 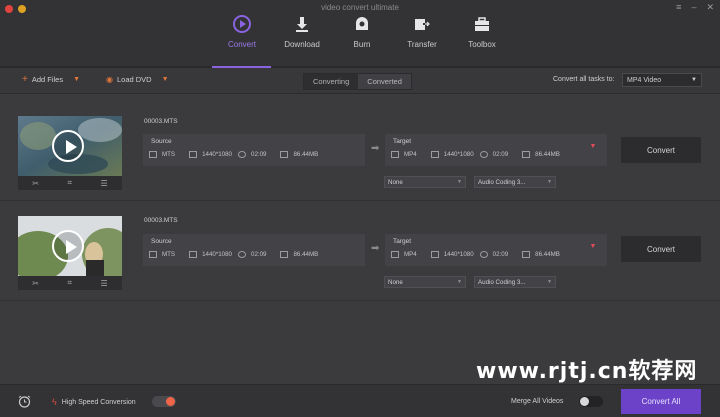 What do you see at coordinates (24, 401) in the screenshot?
I see `alarm-clock-icon` at bounding box center [24, 401].